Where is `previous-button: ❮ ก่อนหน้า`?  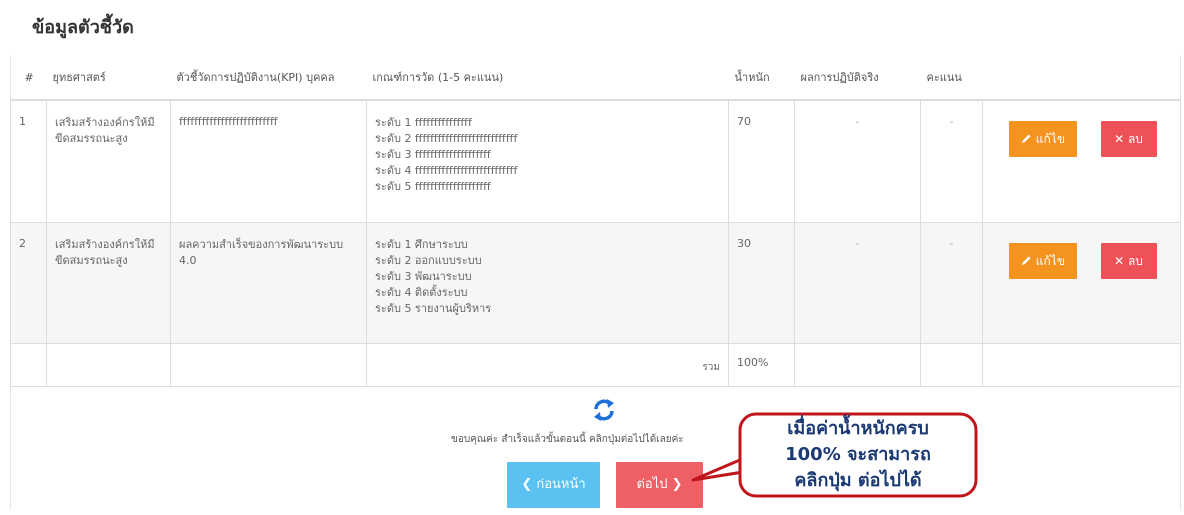 previous-button: ❮ ก่อนหน้า is located at coordinates (553, 485).